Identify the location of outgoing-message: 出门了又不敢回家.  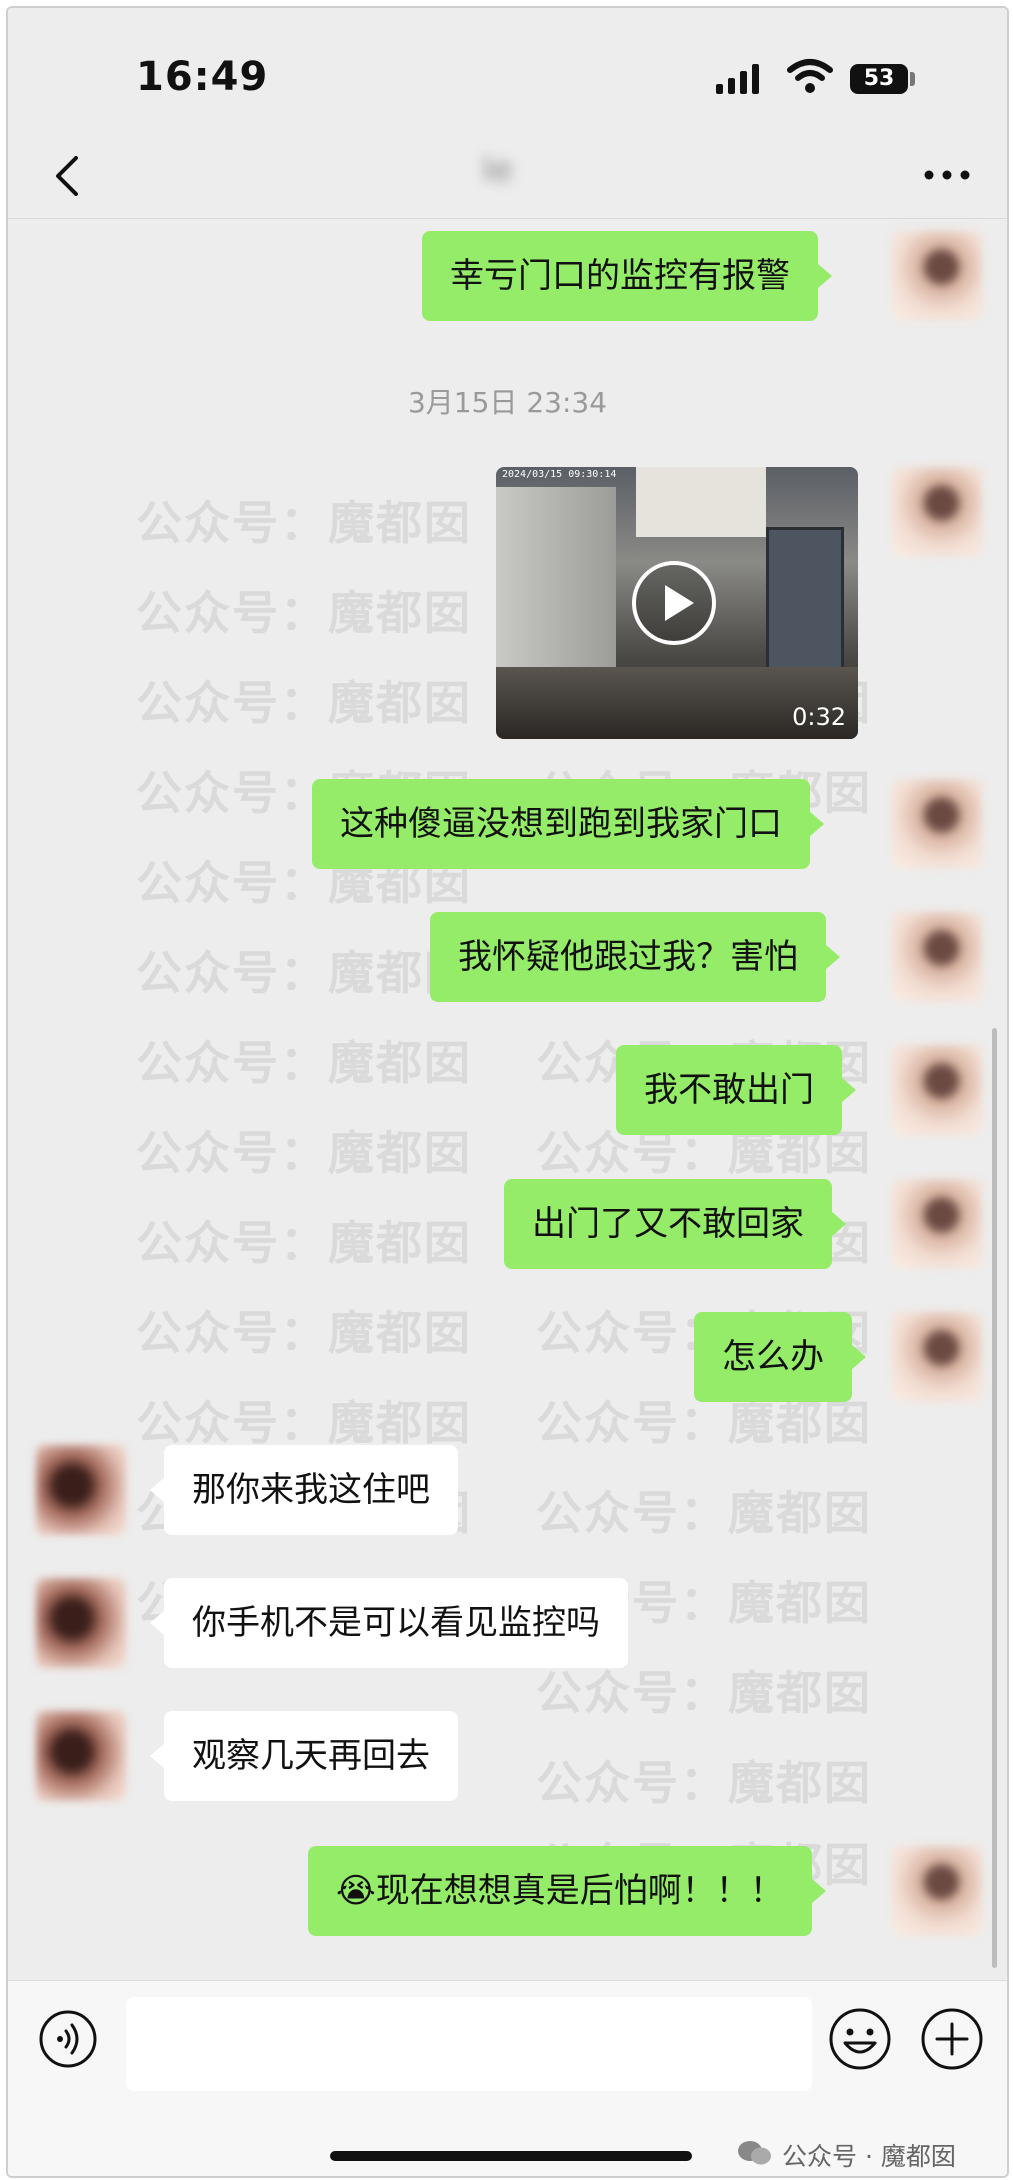
(675, 1224).